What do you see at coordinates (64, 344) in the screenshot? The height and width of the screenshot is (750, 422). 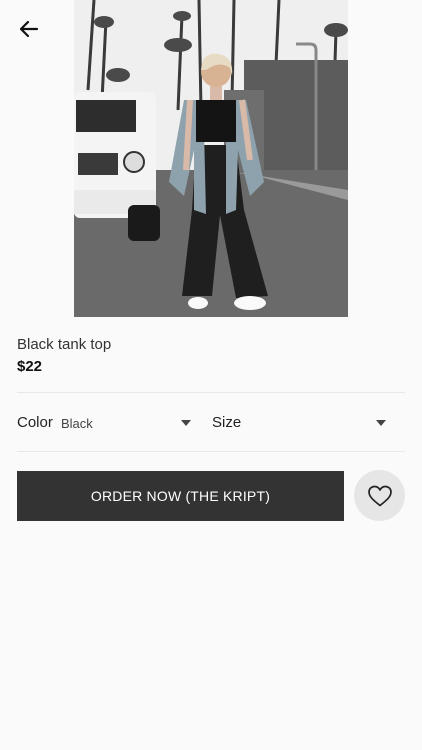 I see `product-name: Black tank top` at bounding box center [64, 344].